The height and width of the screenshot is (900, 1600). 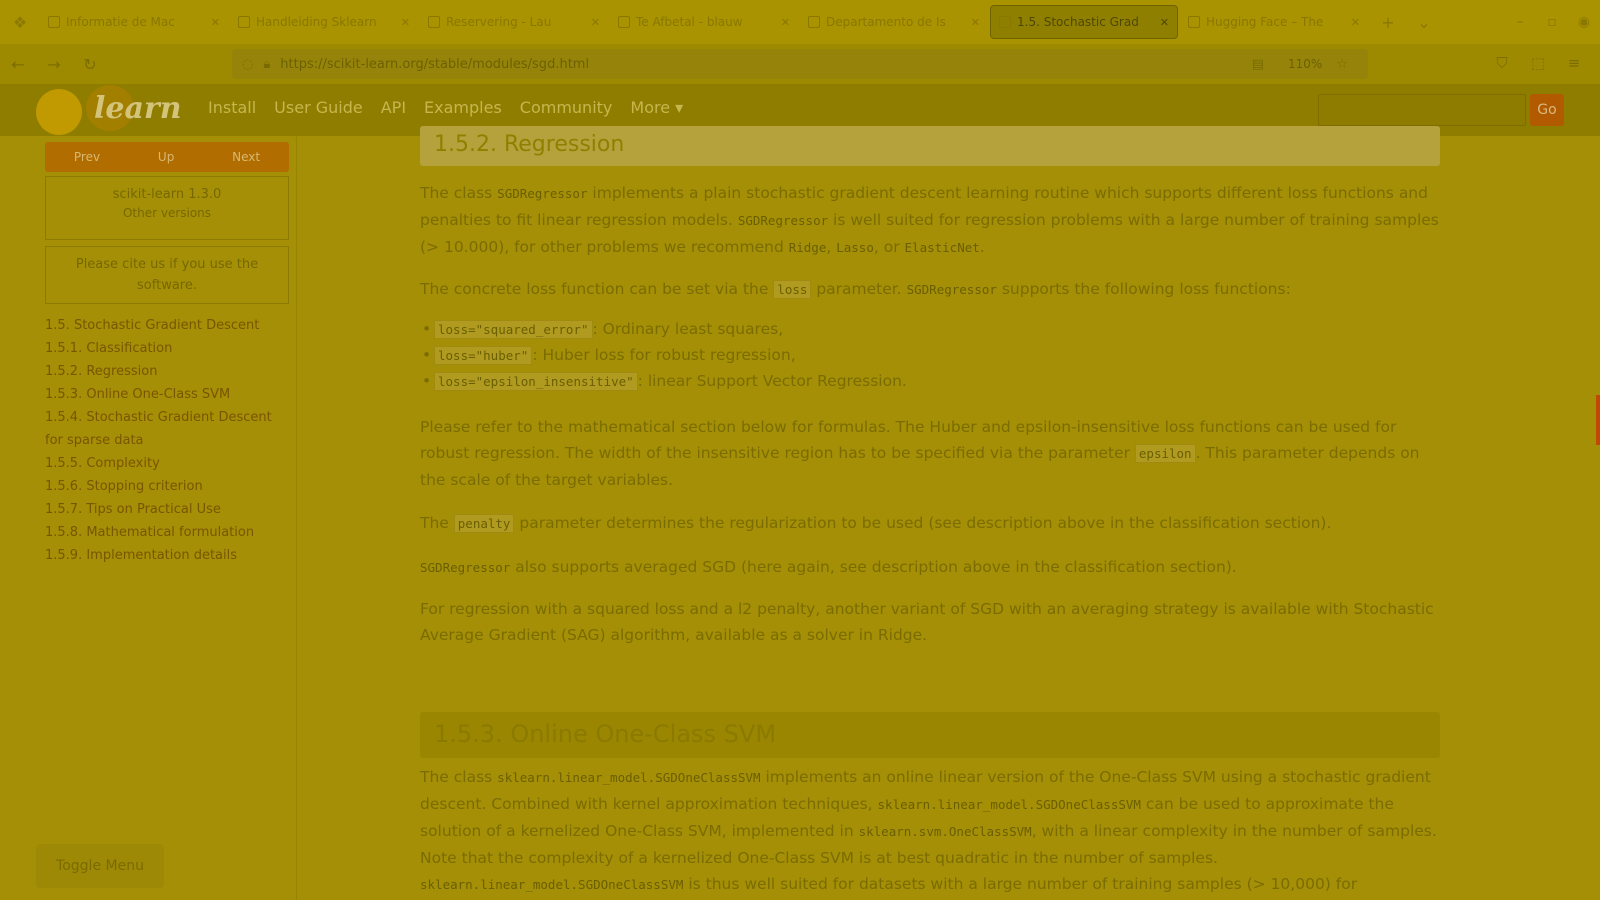 I want to click on tracking-shield-icon: ◌, so click(x=247, y=64).